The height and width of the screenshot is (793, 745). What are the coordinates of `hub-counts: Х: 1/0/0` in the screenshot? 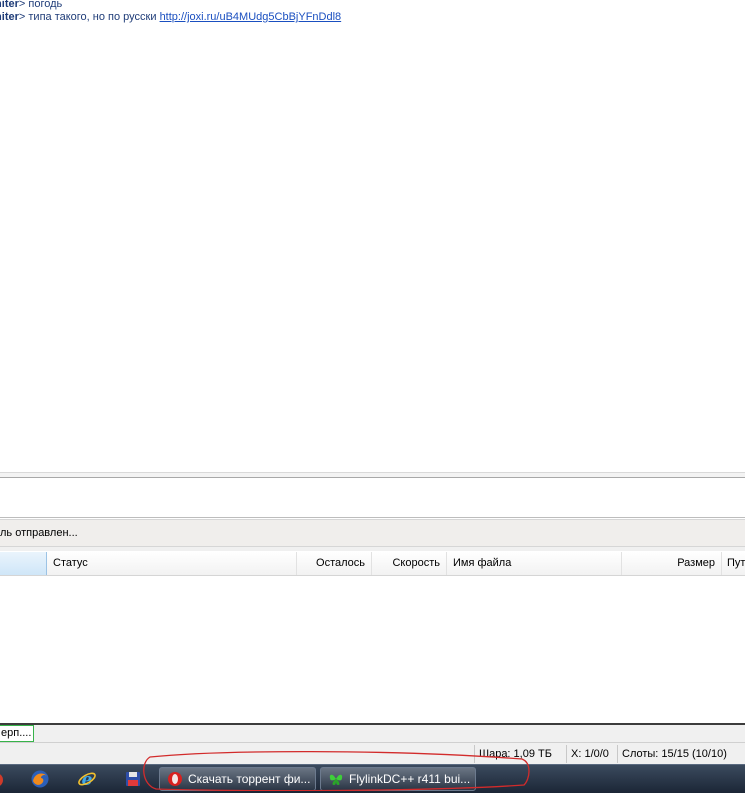 It's located at (592, 754).